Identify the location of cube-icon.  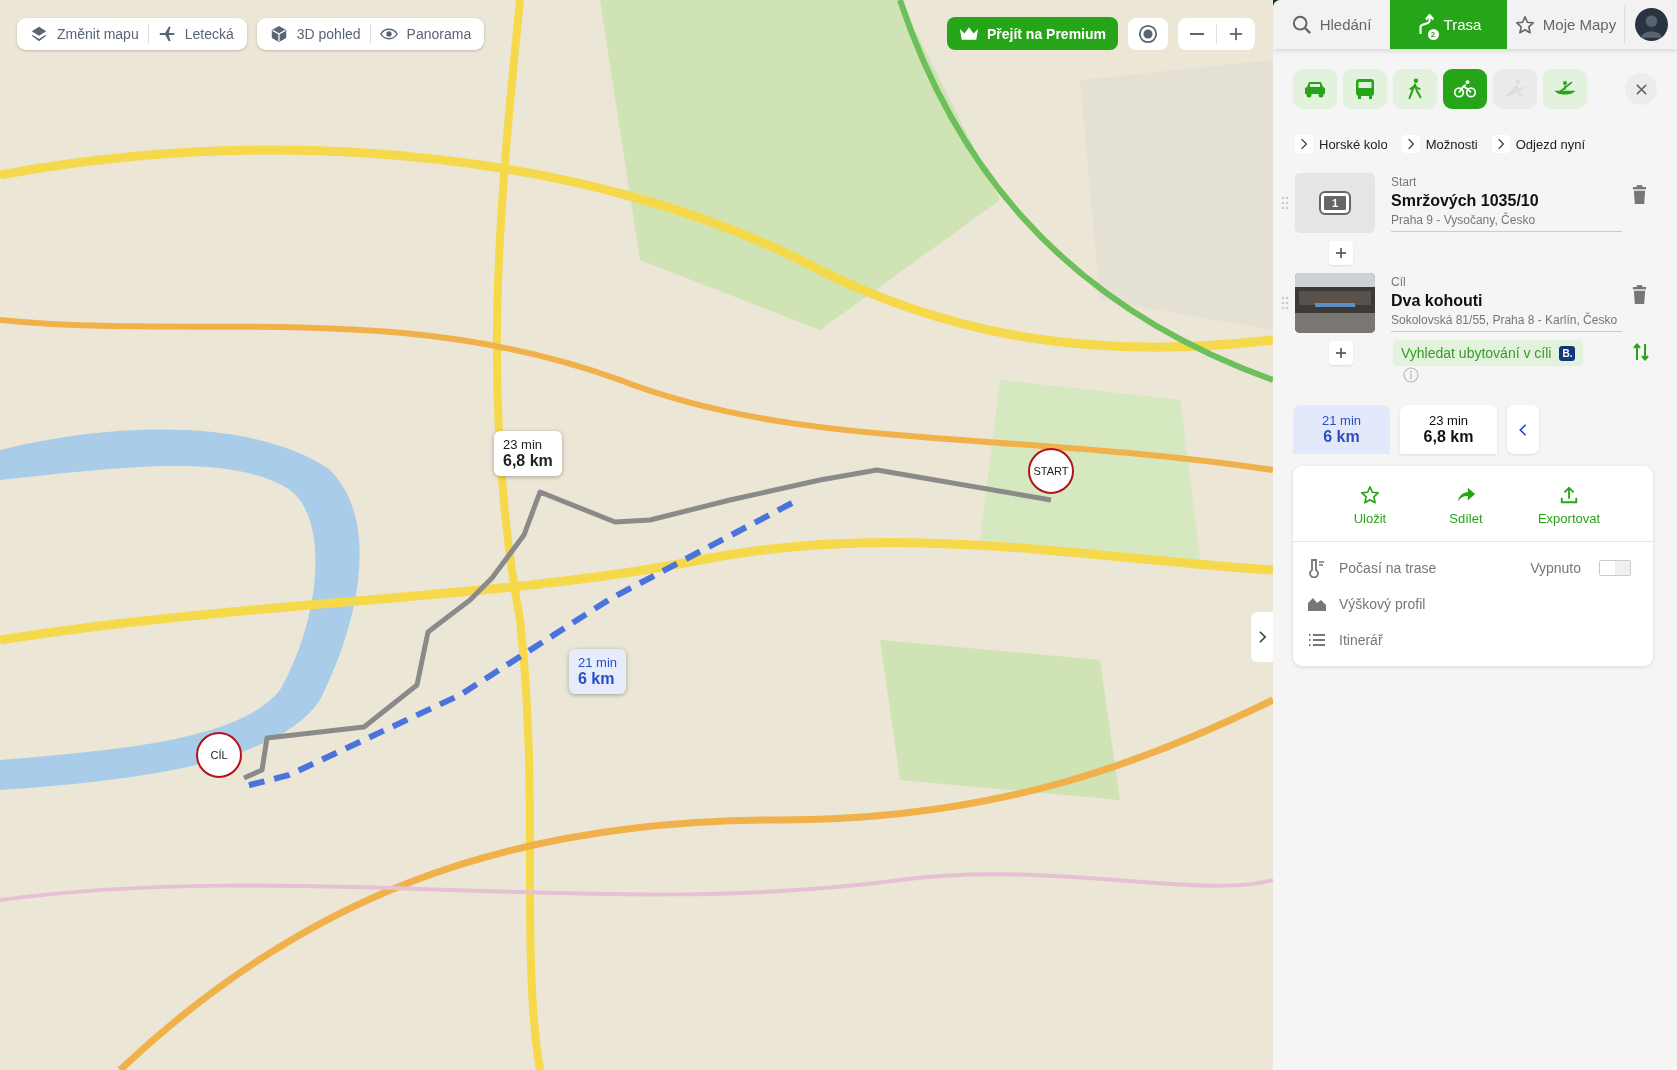
(278, 33).